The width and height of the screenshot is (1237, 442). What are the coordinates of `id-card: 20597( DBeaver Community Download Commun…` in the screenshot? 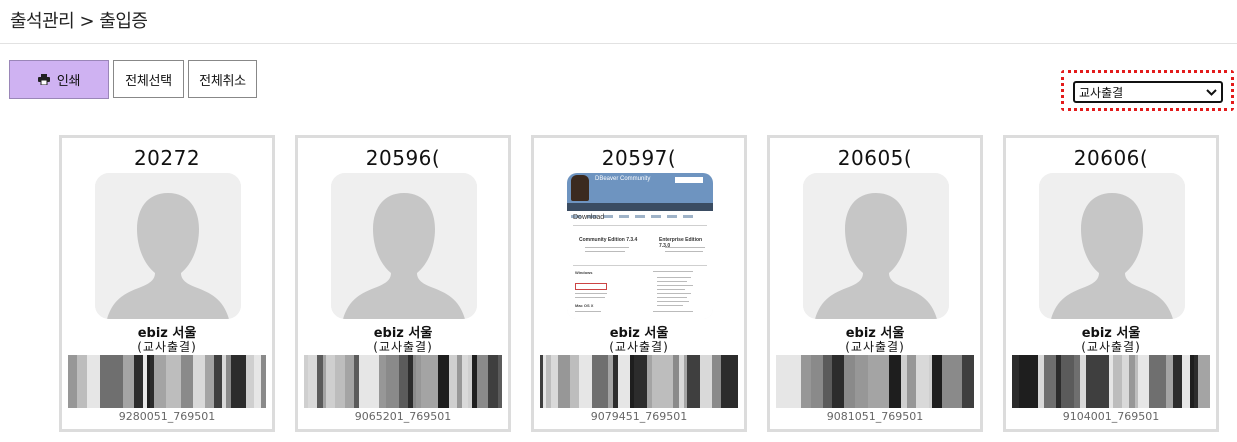 It's located at (639, 283).